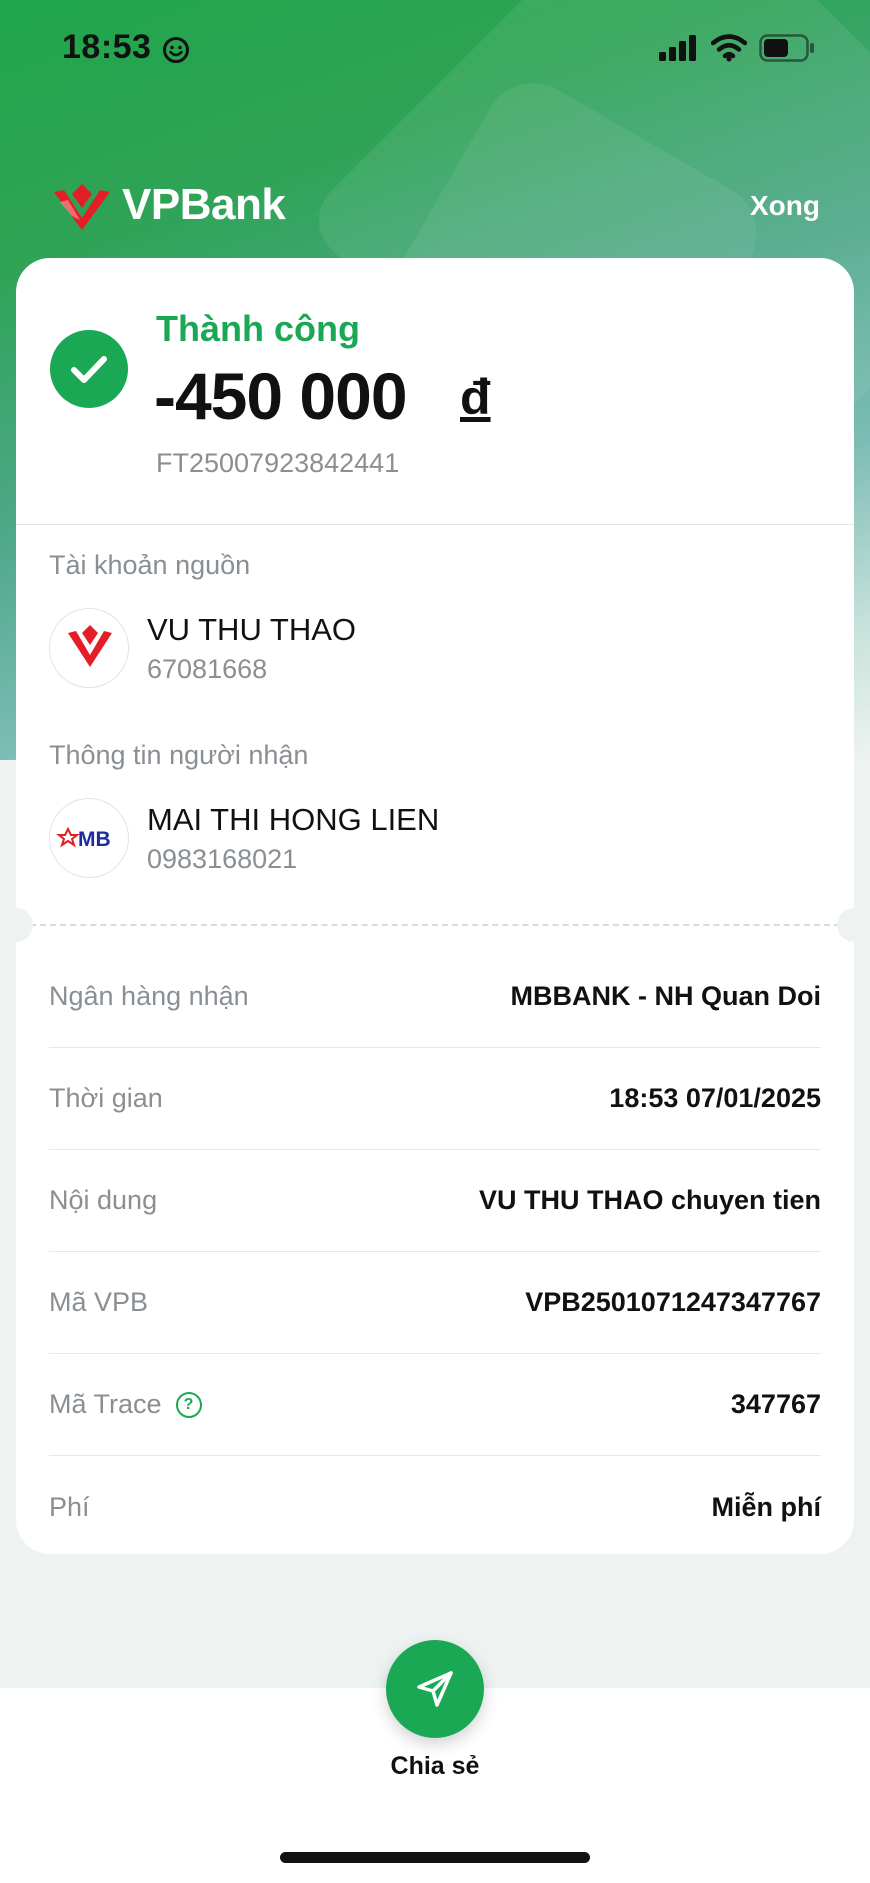 The width and height of the screenshot is (870, 1883). What do you see at coordinates (786, 48) in the screenshot?
I see `battery-icon` at bounding box center [786, 48].